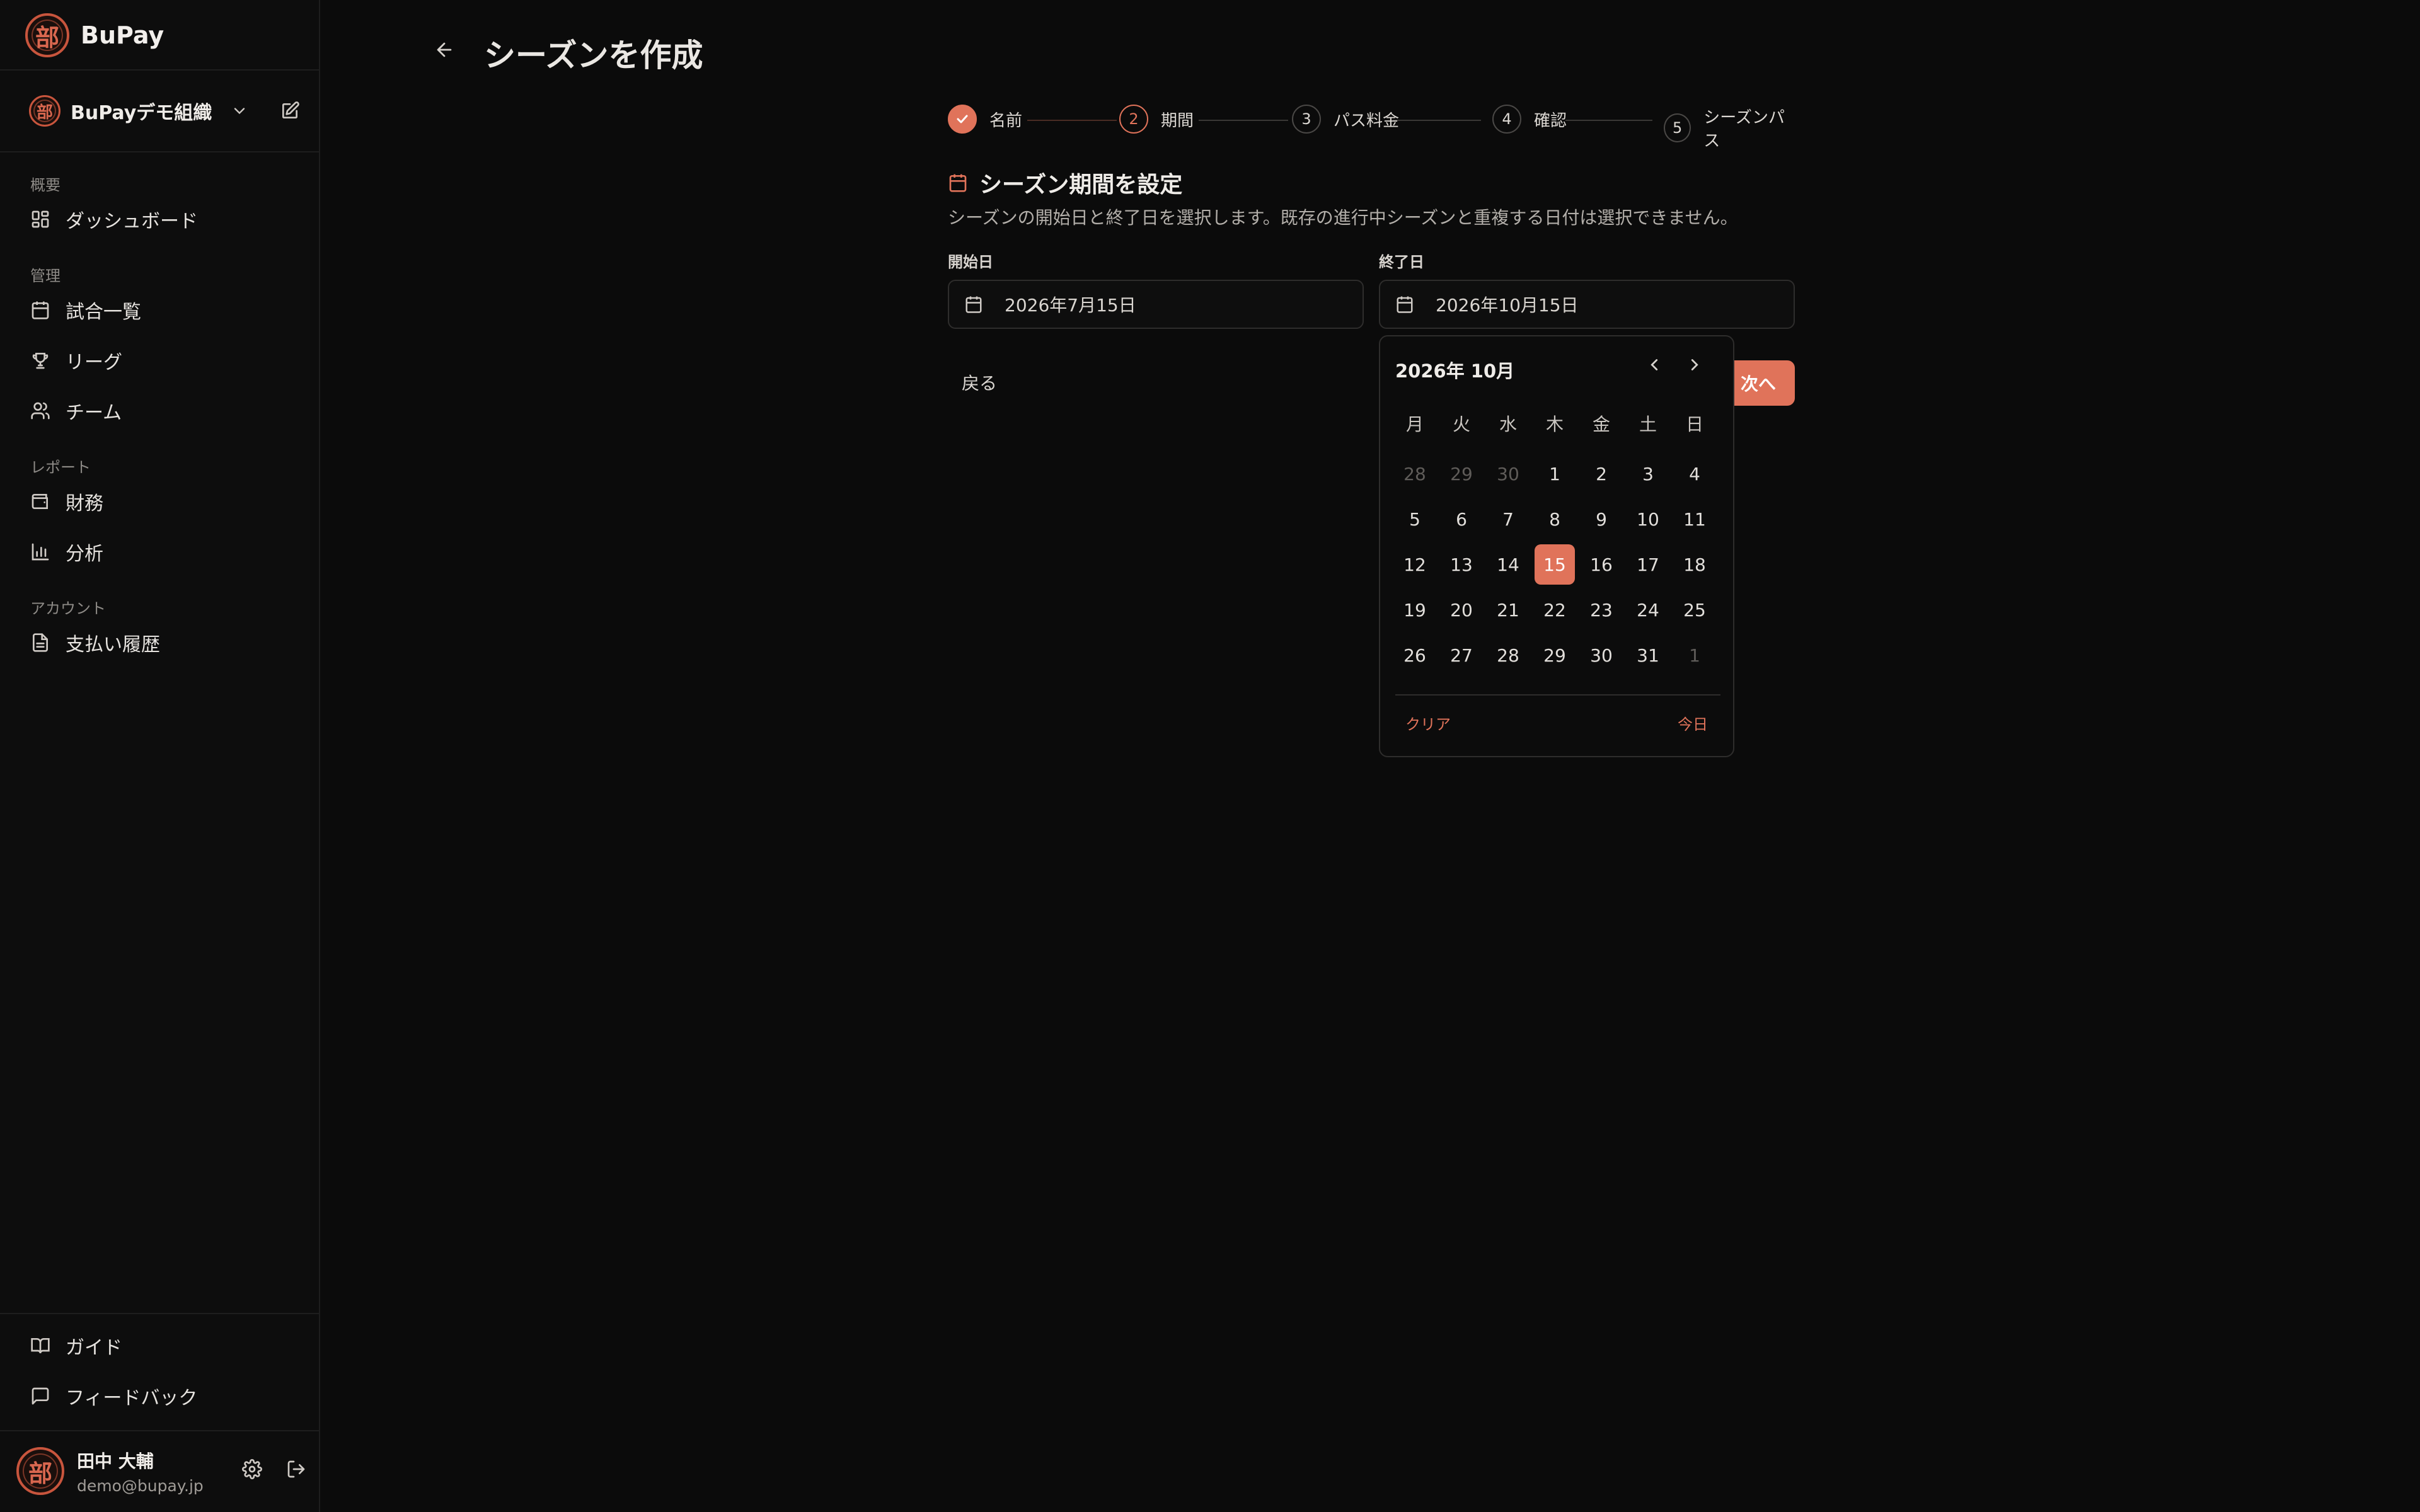 The width and height of the screenshot is (2420, 1512). What do you see at coordinates (1554, 564) in the screenshot?
I see `calendar-day-selected: 15` at bounding box center [1554, 564].